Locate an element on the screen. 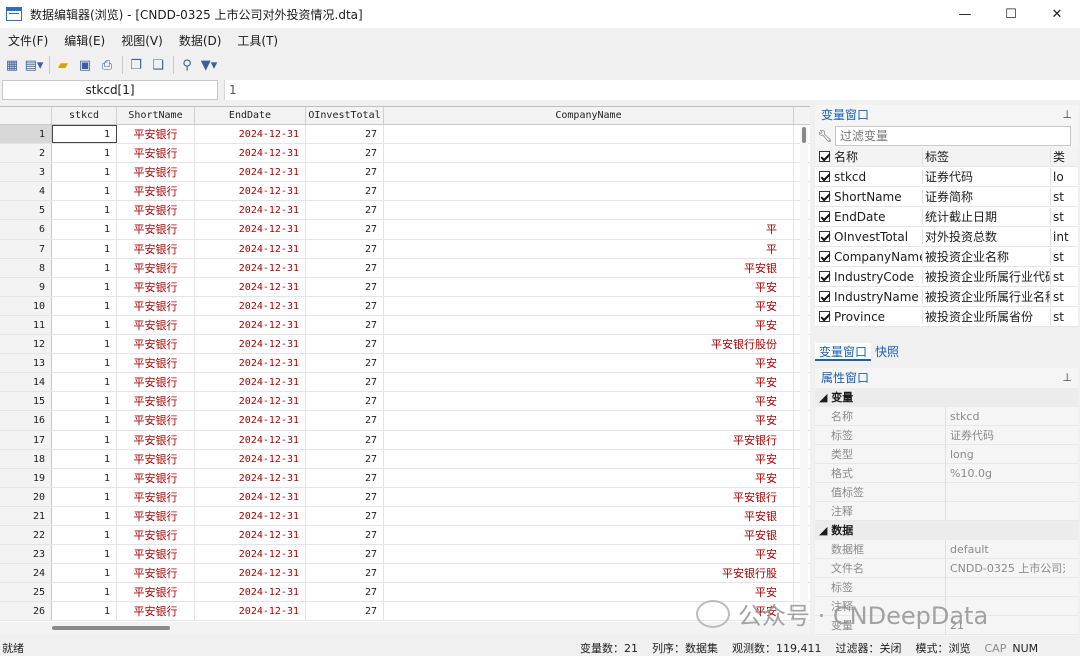 Image resolution: width=1080 pixels, height=656 pixels. table-row: 1 1 平安银行 2024-12-31 27 is located at coordinates (405, 135).